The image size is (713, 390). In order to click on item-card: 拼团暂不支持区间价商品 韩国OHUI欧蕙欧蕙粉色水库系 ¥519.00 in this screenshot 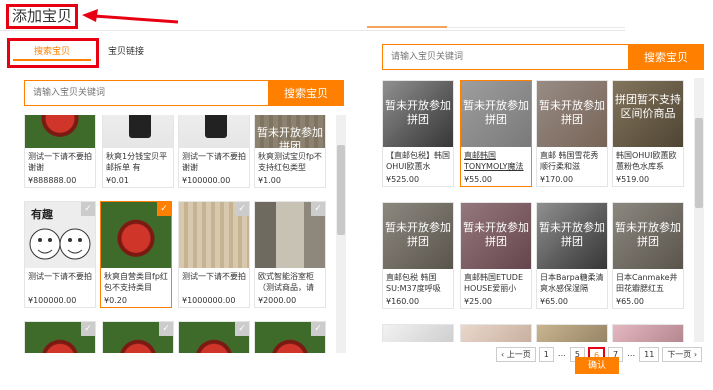, I will do `click(648, 133)`.